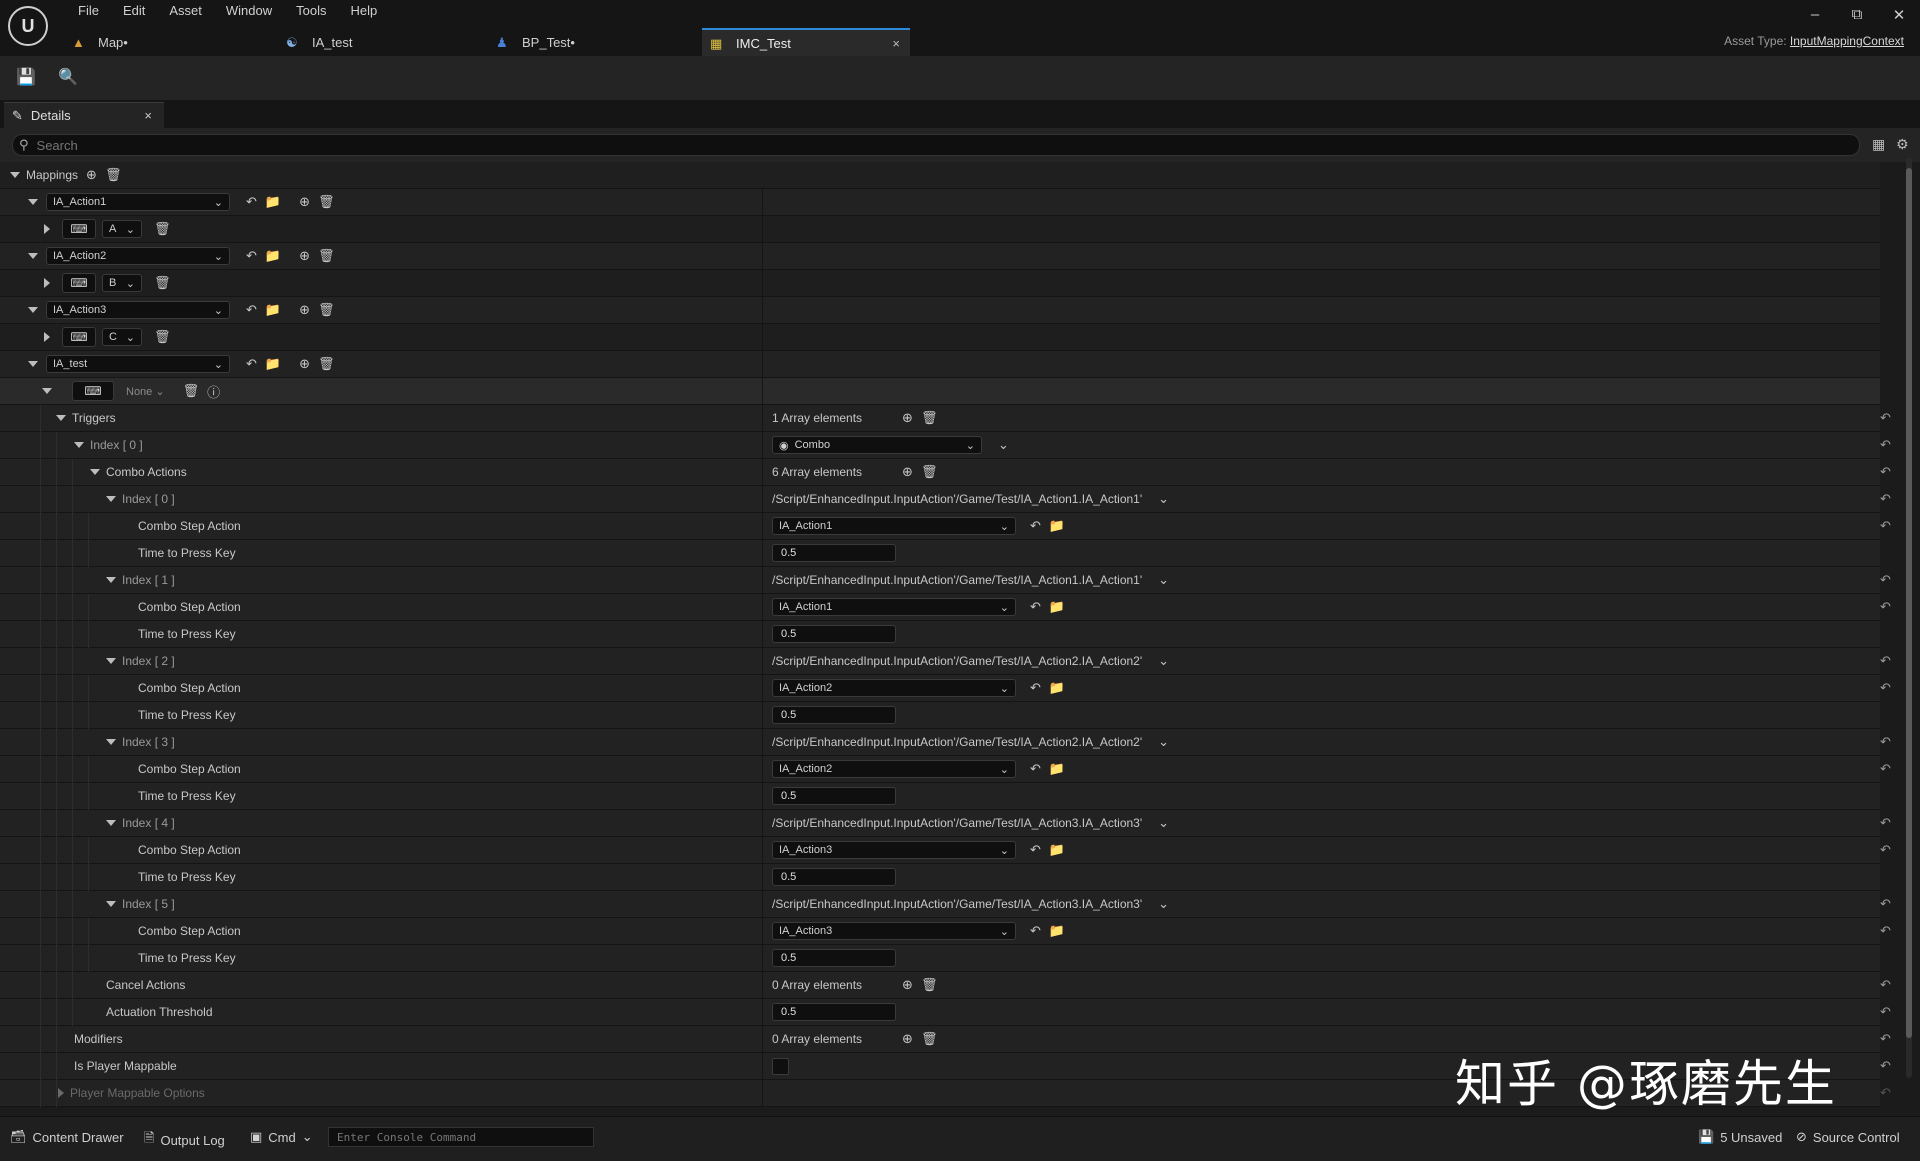 This screenshot has width=1920, height=1161. I want to click on content-drawer-button: 🗃 Content Drawer, so click(67, 1137).